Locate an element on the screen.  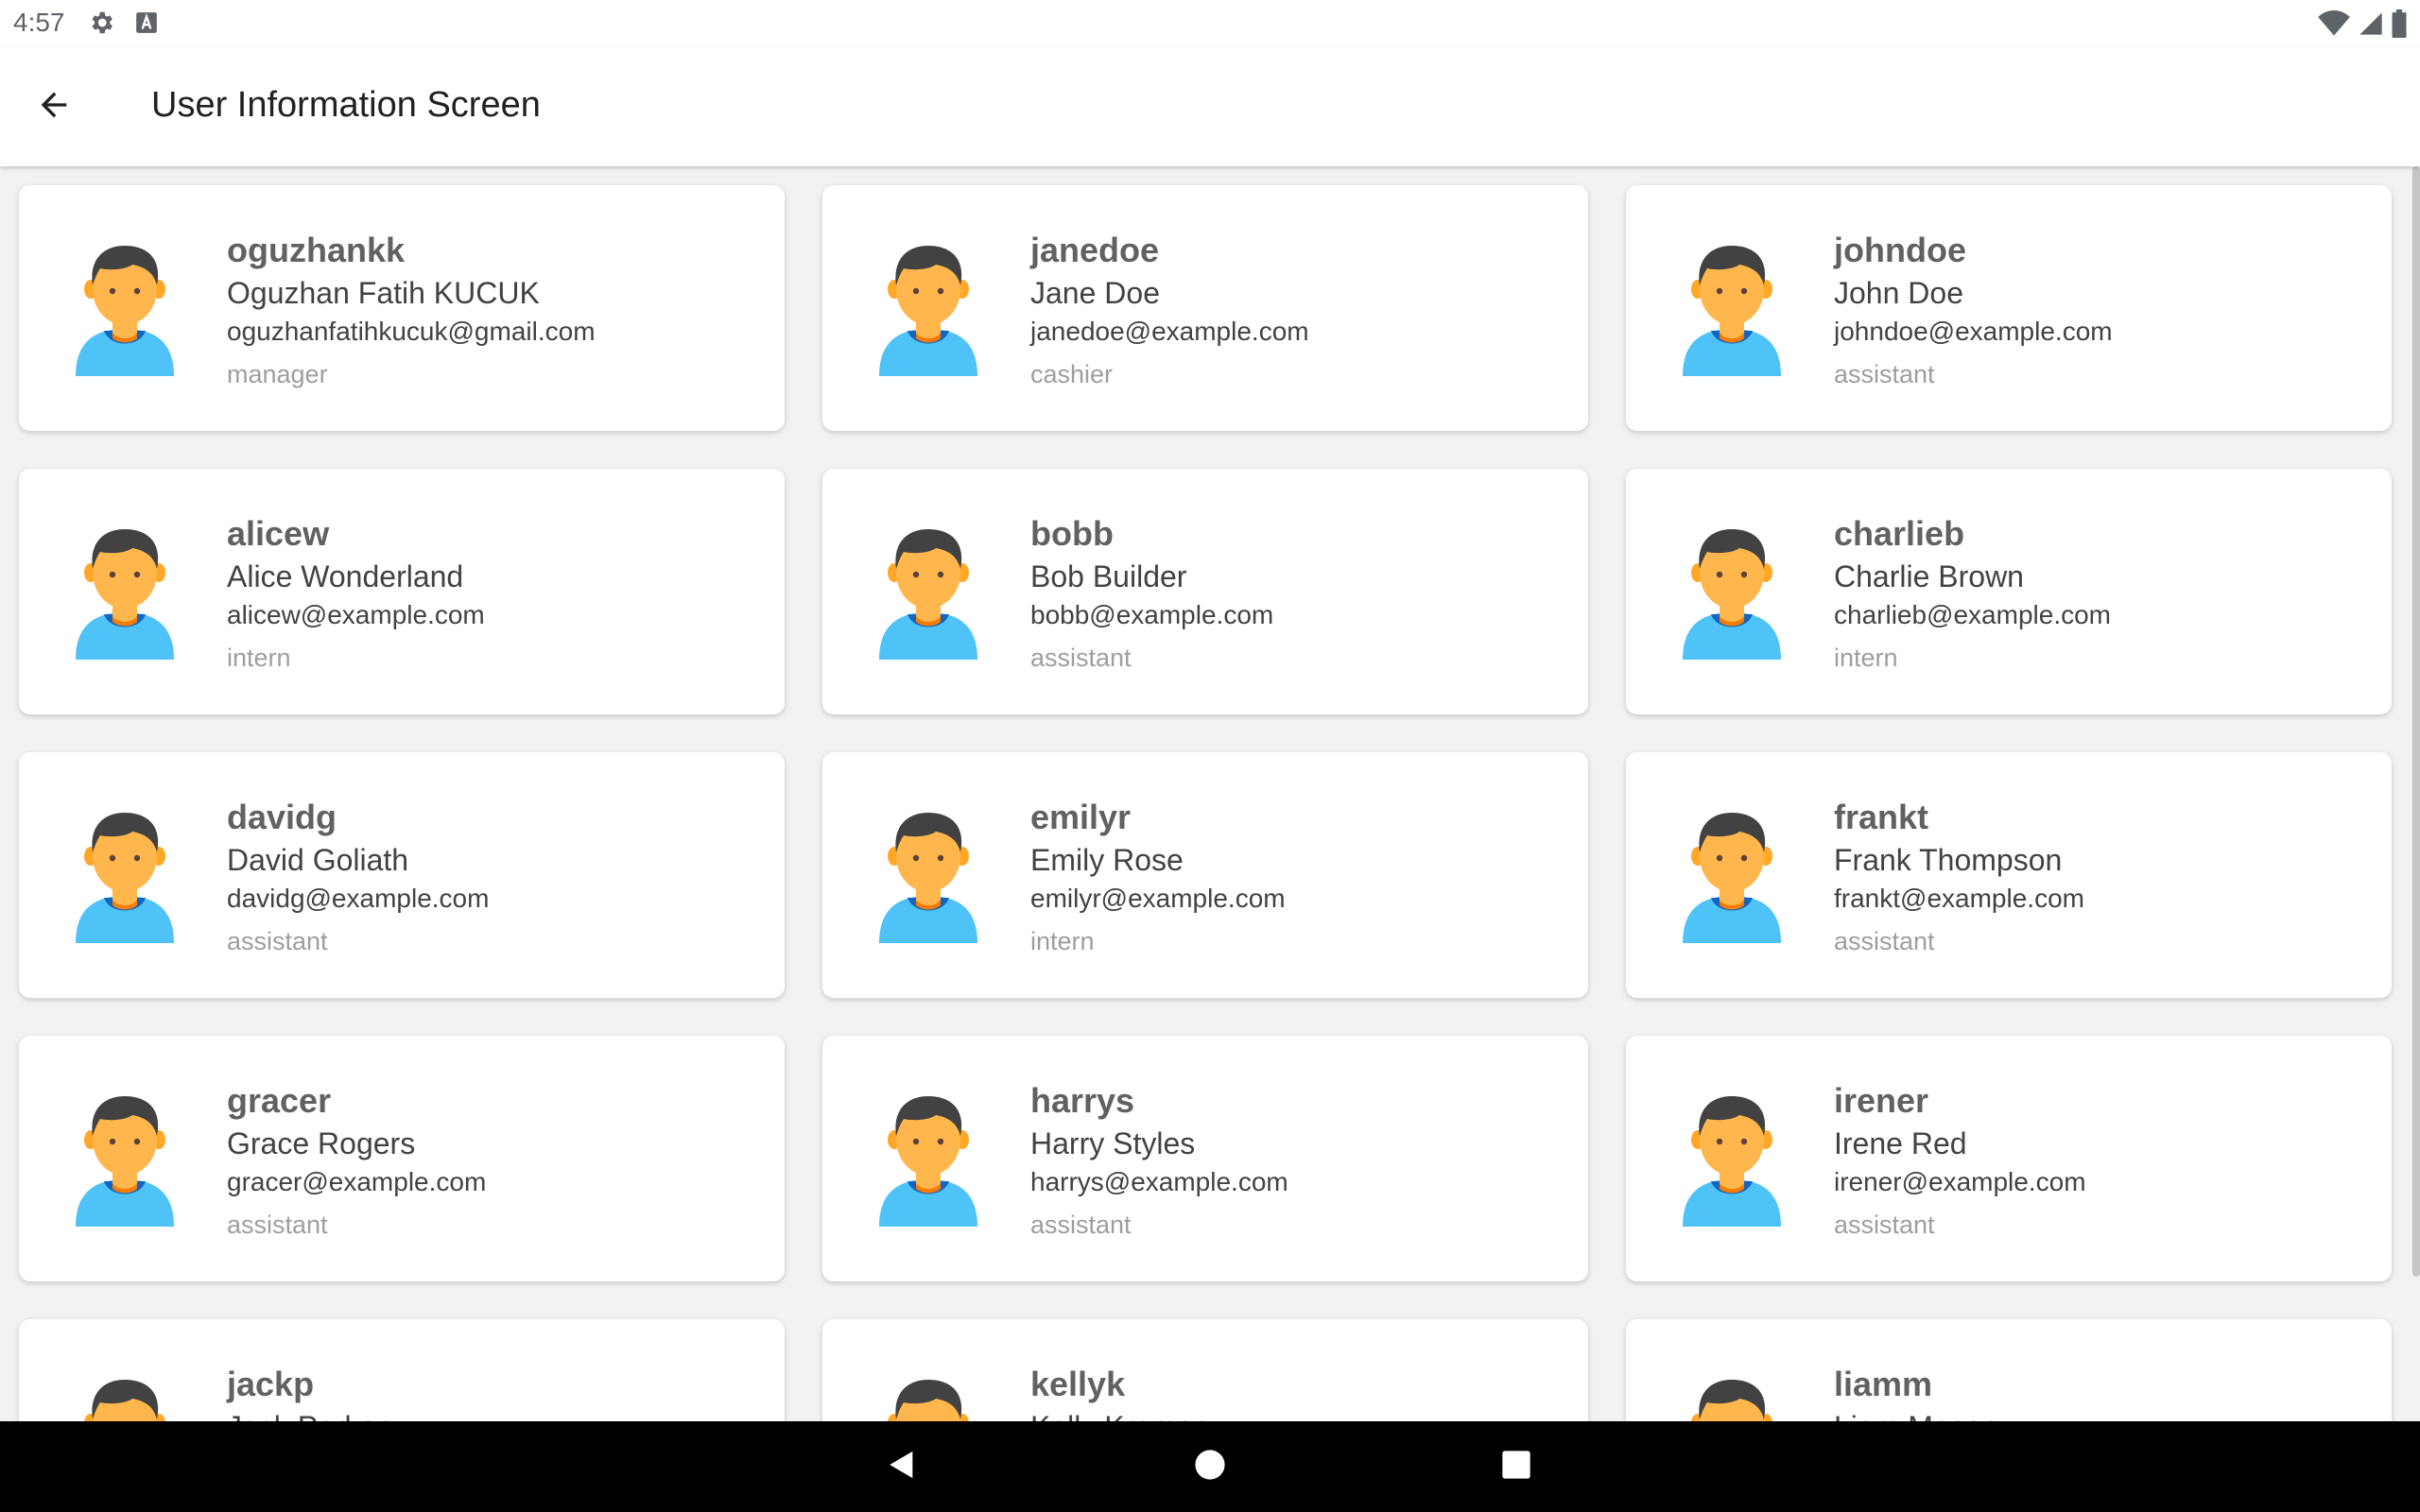
back-button is located at coordinates (54, 107).